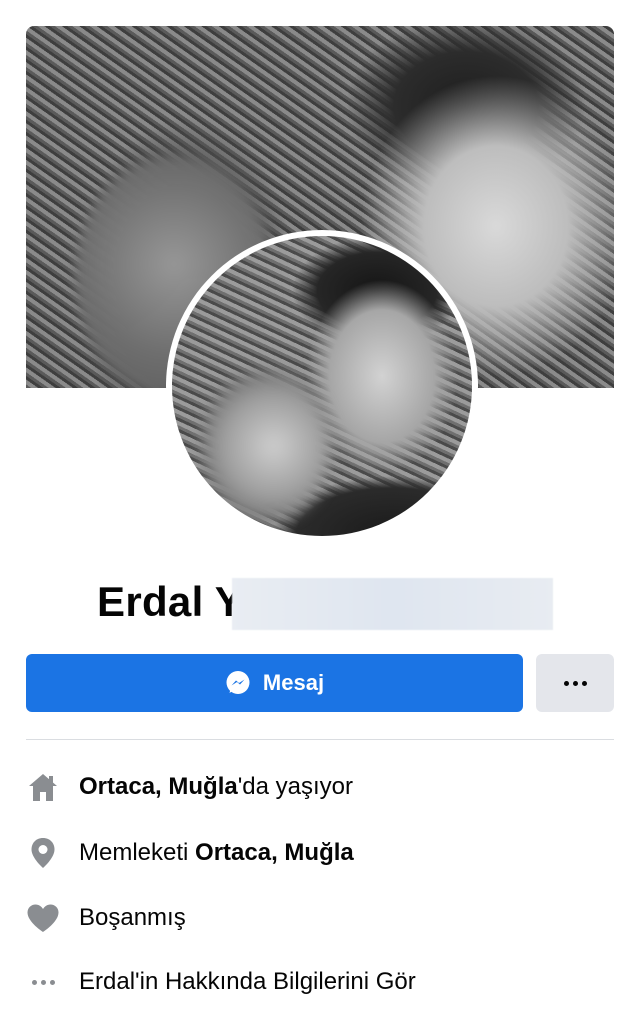 This screenshot has width=640, height=1032. What do you see at coordinates (238, 682) in the screenshot?
I see `messenger-icon` at bounding box center [238, 682].